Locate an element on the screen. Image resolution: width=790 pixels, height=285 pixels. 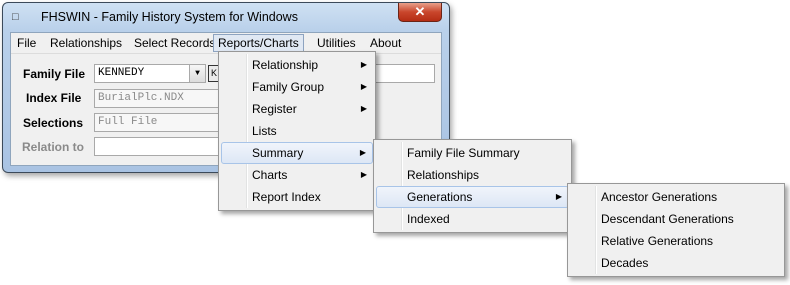
index-file-field: BurialPlc.NDX is located at coordinates (159, 98).